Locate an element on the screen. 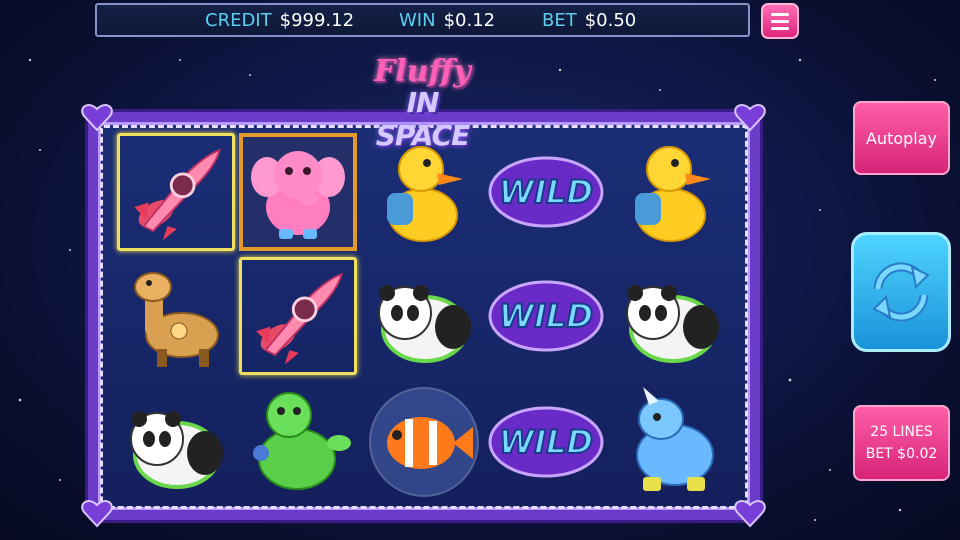 The height and width of the screenshot is (540, 960). menu-button is located at coordinates (780, 21).